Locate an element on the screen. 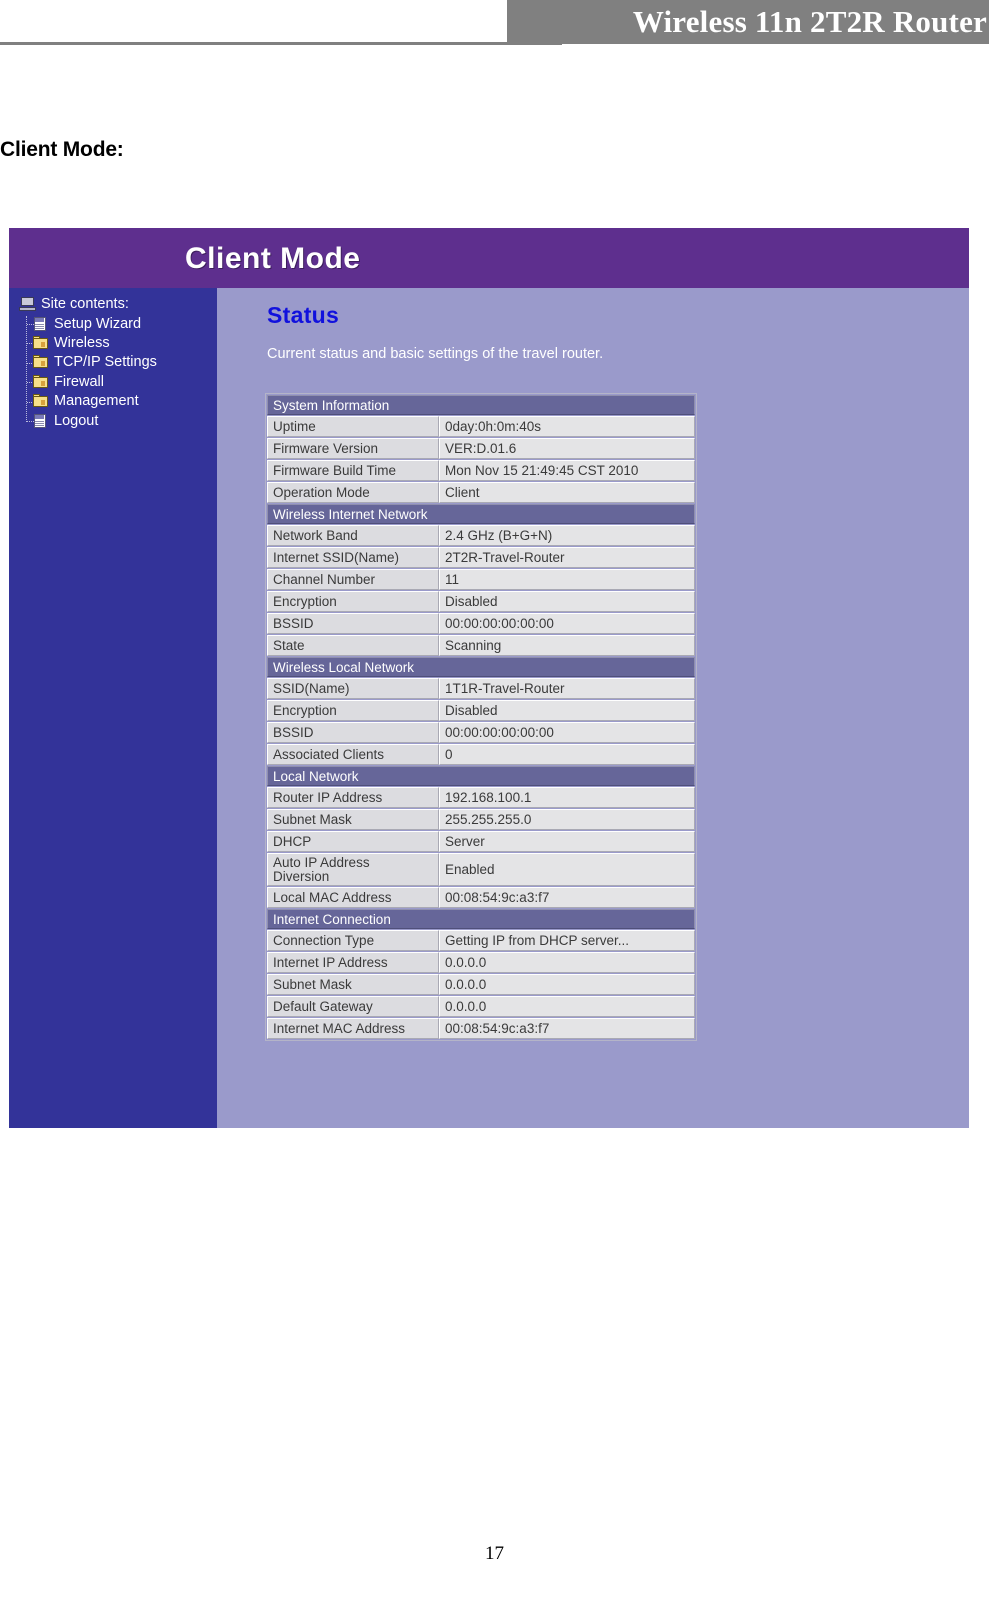  table-row-label: SSID(Name) is located at coordinates (353, 688).